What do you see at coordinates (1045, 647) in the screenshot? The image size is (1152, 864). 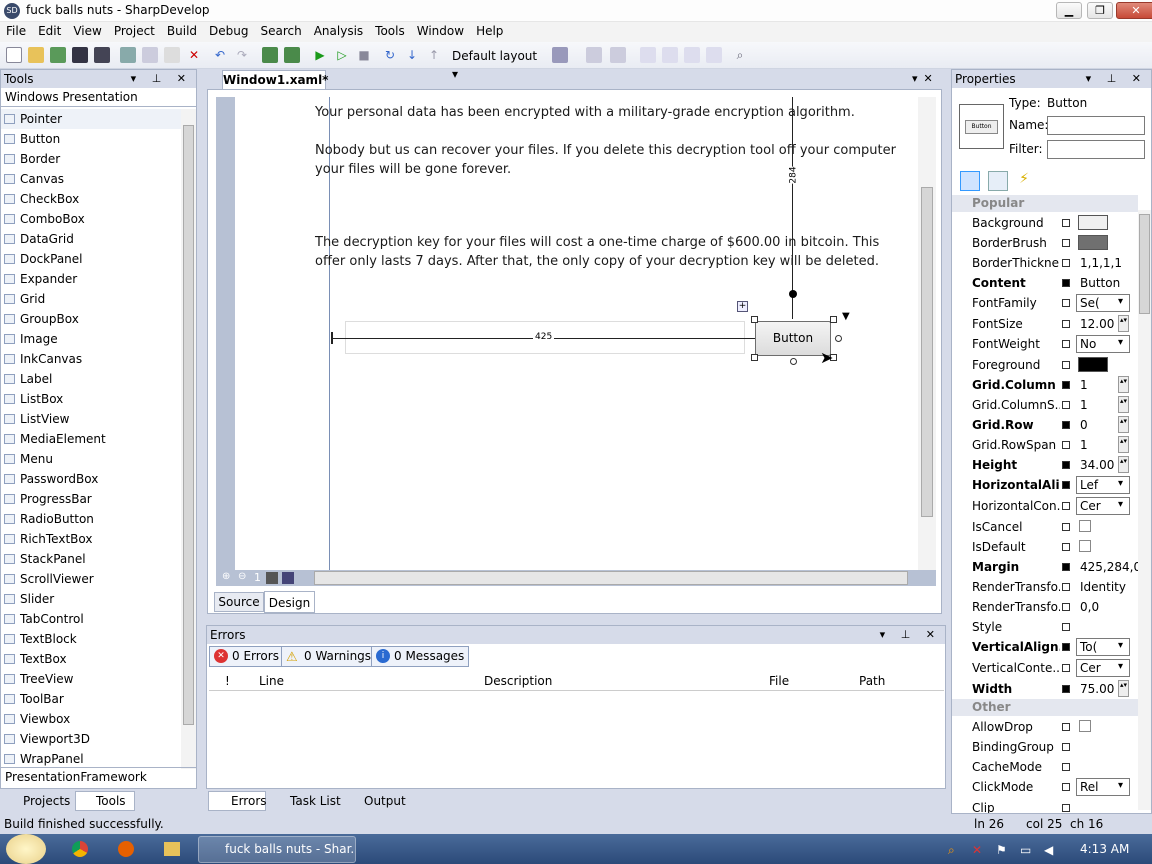 I see `property-row-verticalalign: VerticalAlign...To(▾` at bounding box center [1045, 647].